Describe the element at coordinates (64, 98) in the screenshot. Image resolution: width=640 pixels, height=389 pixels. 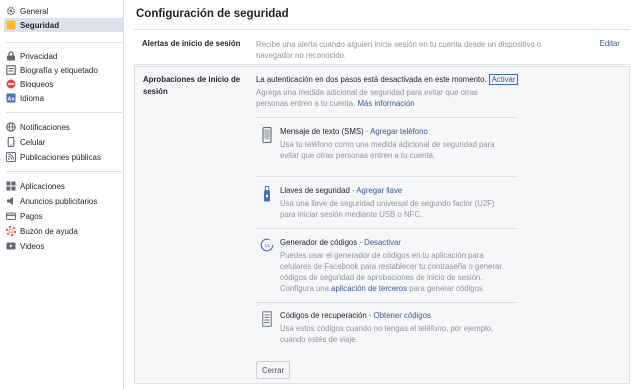
I see `sidebar-item-language: Aa Idioma` at that location.